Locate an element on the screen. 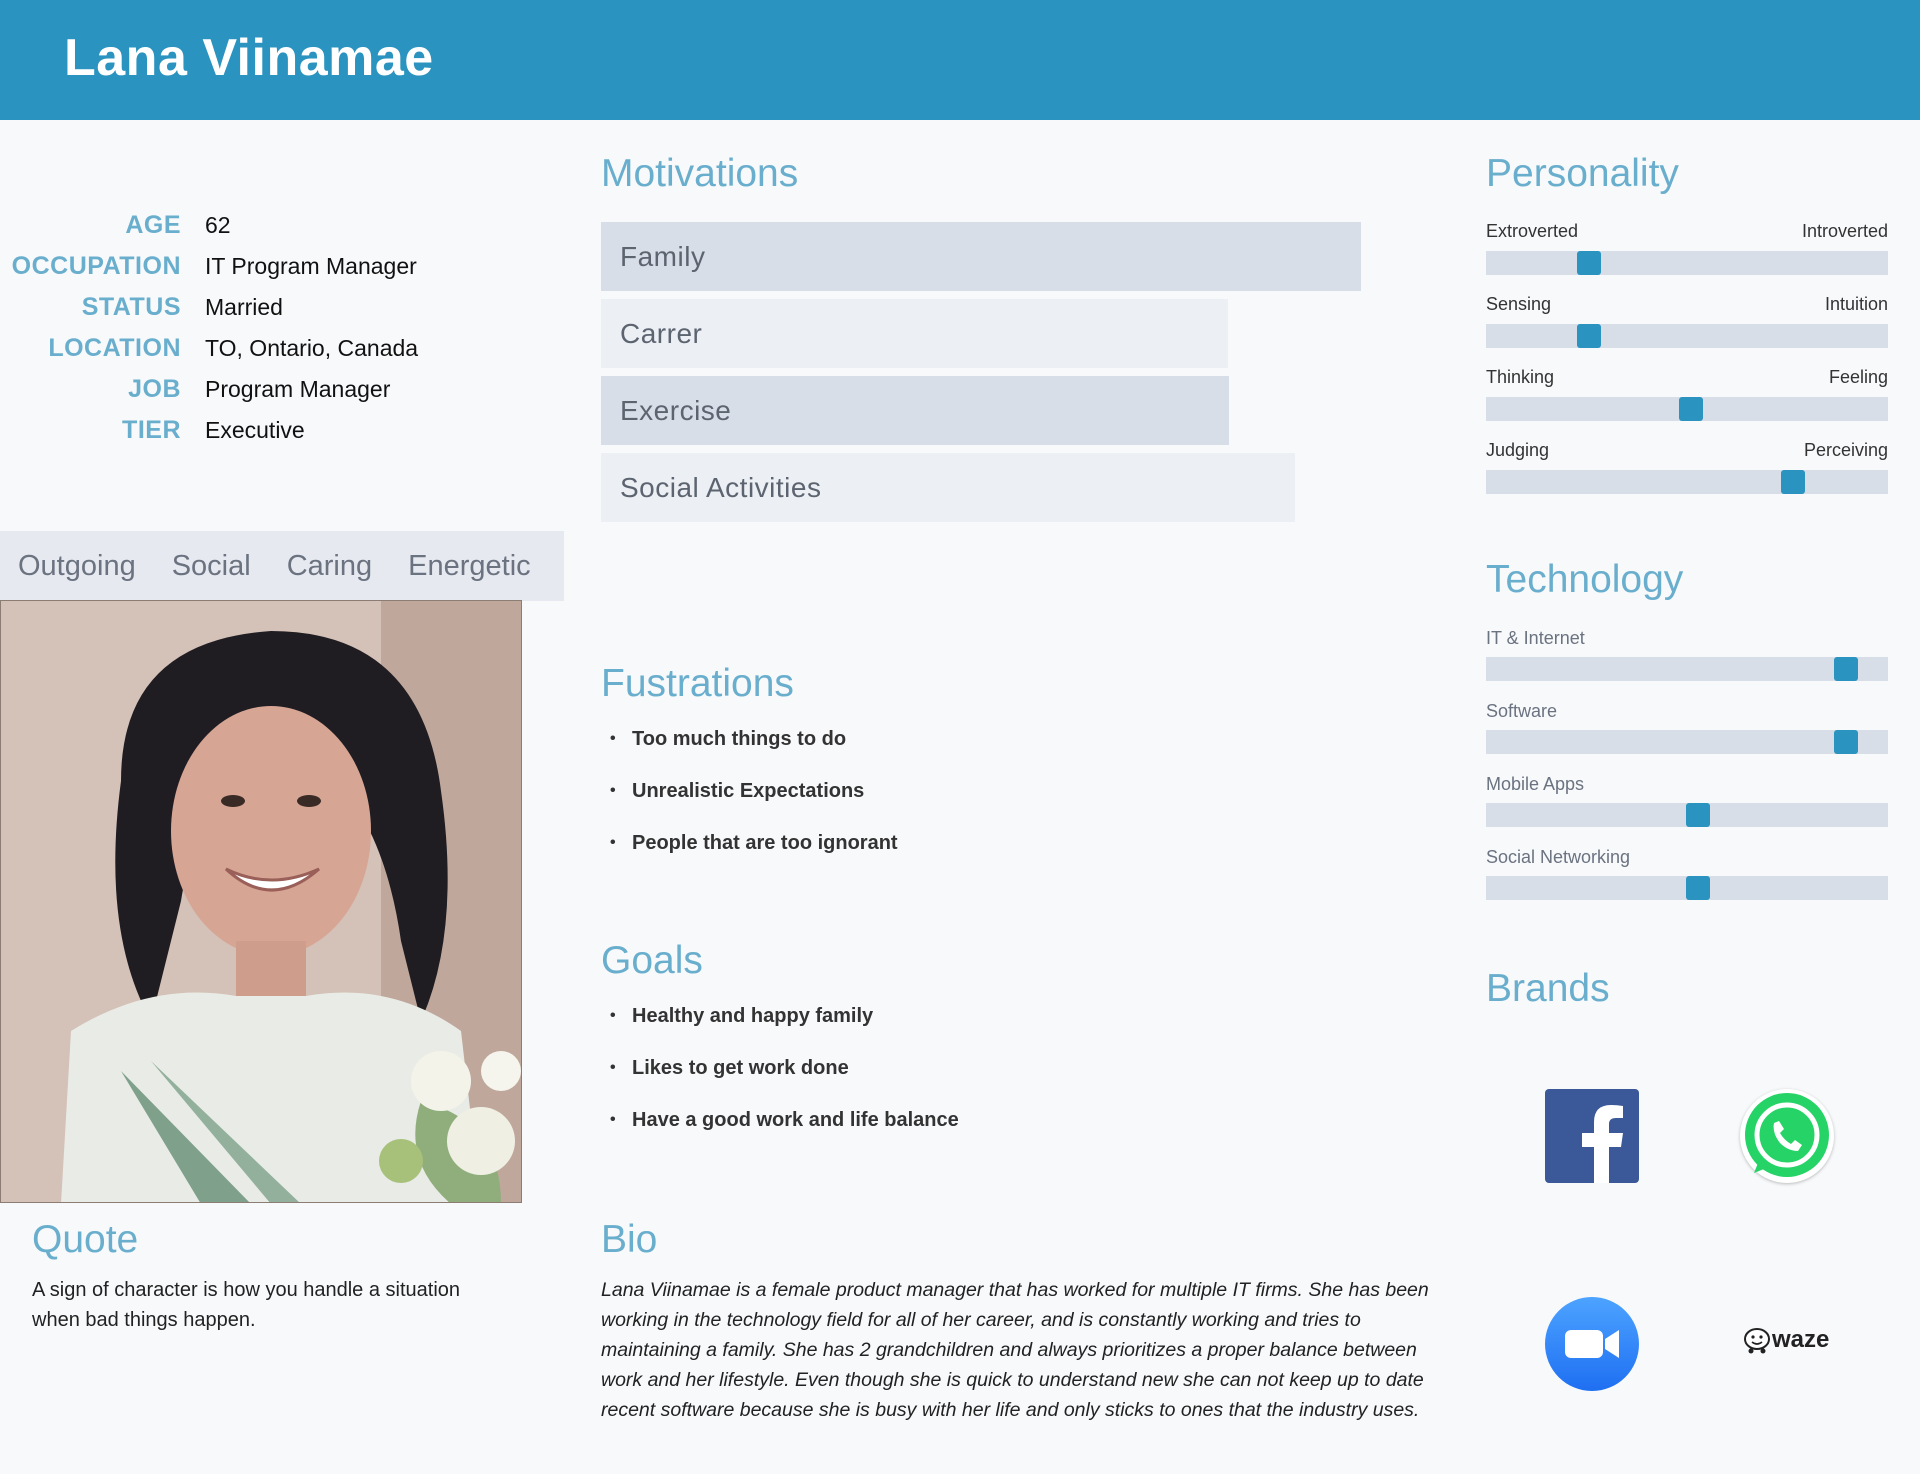  portrait-illustration is located at coordinates (261, 901).